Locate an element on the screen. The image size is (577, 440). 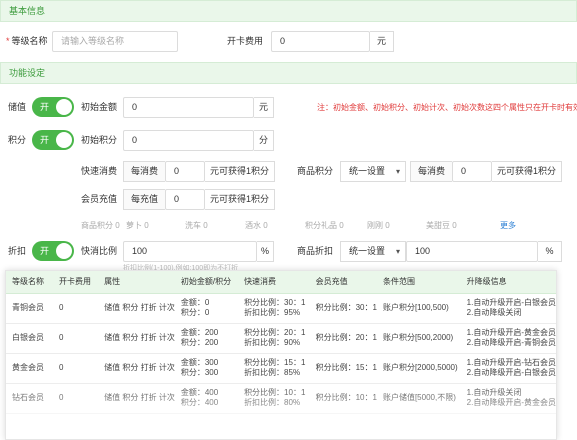
stat-goods-points: 商品积分 0 is located at coordinates (100, 225).